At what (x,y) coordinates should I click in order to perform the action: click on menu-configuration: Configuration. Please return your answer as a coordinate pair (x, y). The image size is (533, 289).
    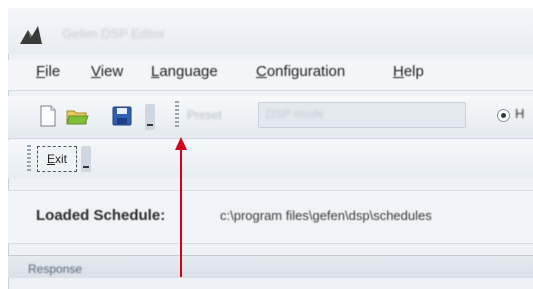
    Looking at the image, I should click on (300, 71).